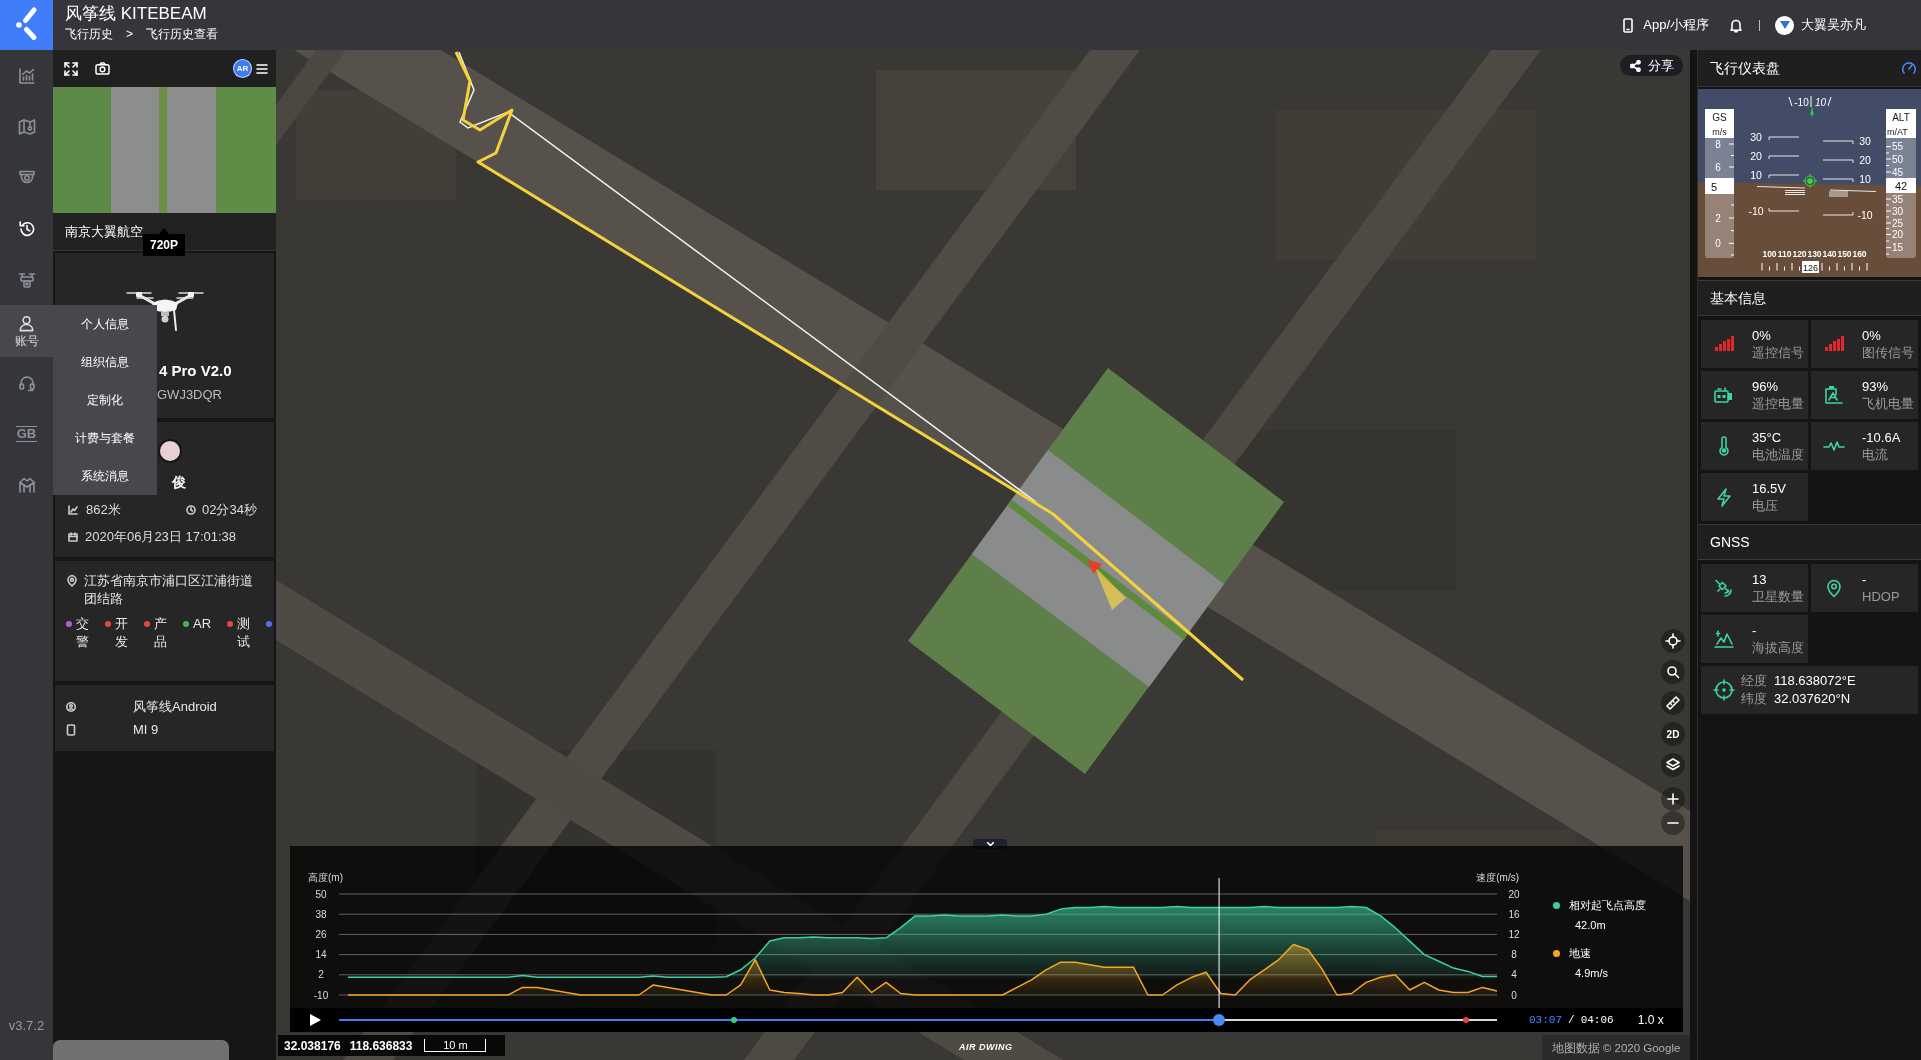 The image size is (1921, 1060). What do you see at coordinates (1898, 223) in the screenshot?
I see `altitude-scale-label: 25` at bounding box center [1898, 223].